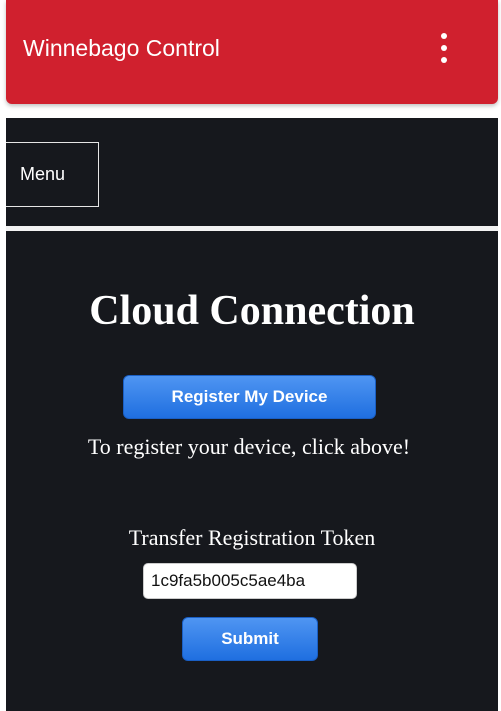 Image resolution: width=501 pixels, height=711 pixels. Describe the element at coordinates (249, 446) in the screenshot. I see `register-hint: To register your device, click above!` at that location.